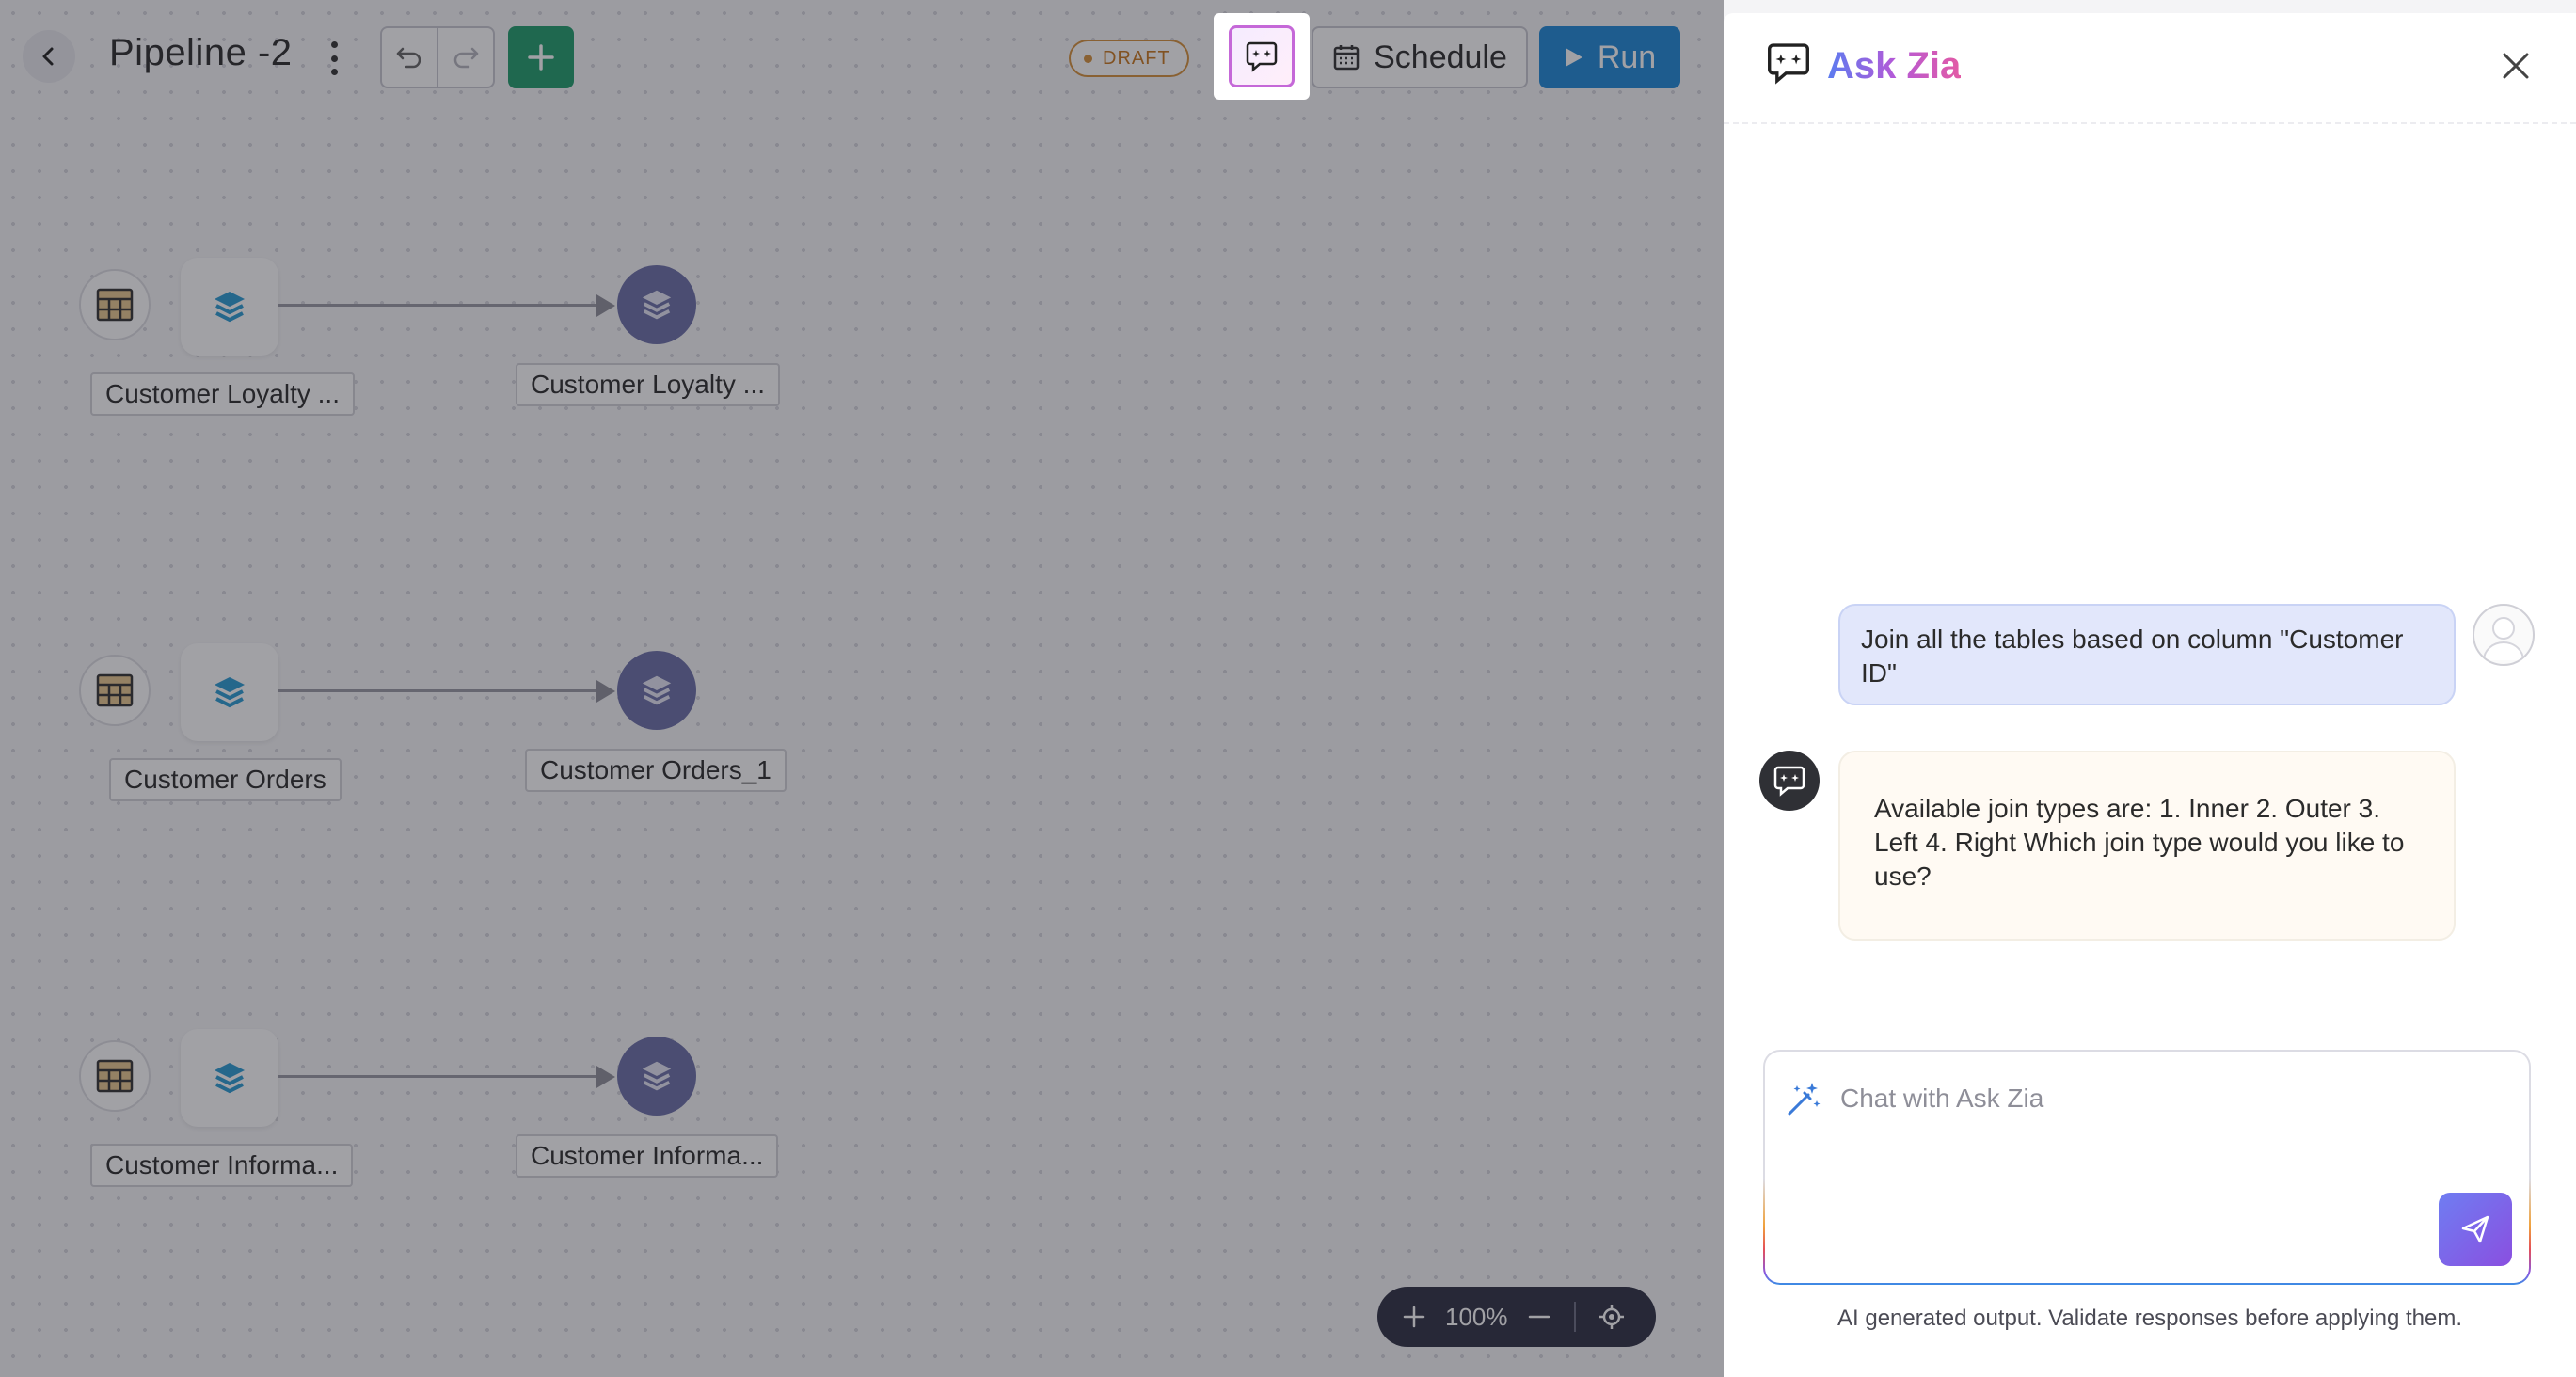 The width and height of the screenshot is (2576, 1377). Describe the element at coordinates (2160, 1098) in the screenshot. I see `chat-input` at that location.